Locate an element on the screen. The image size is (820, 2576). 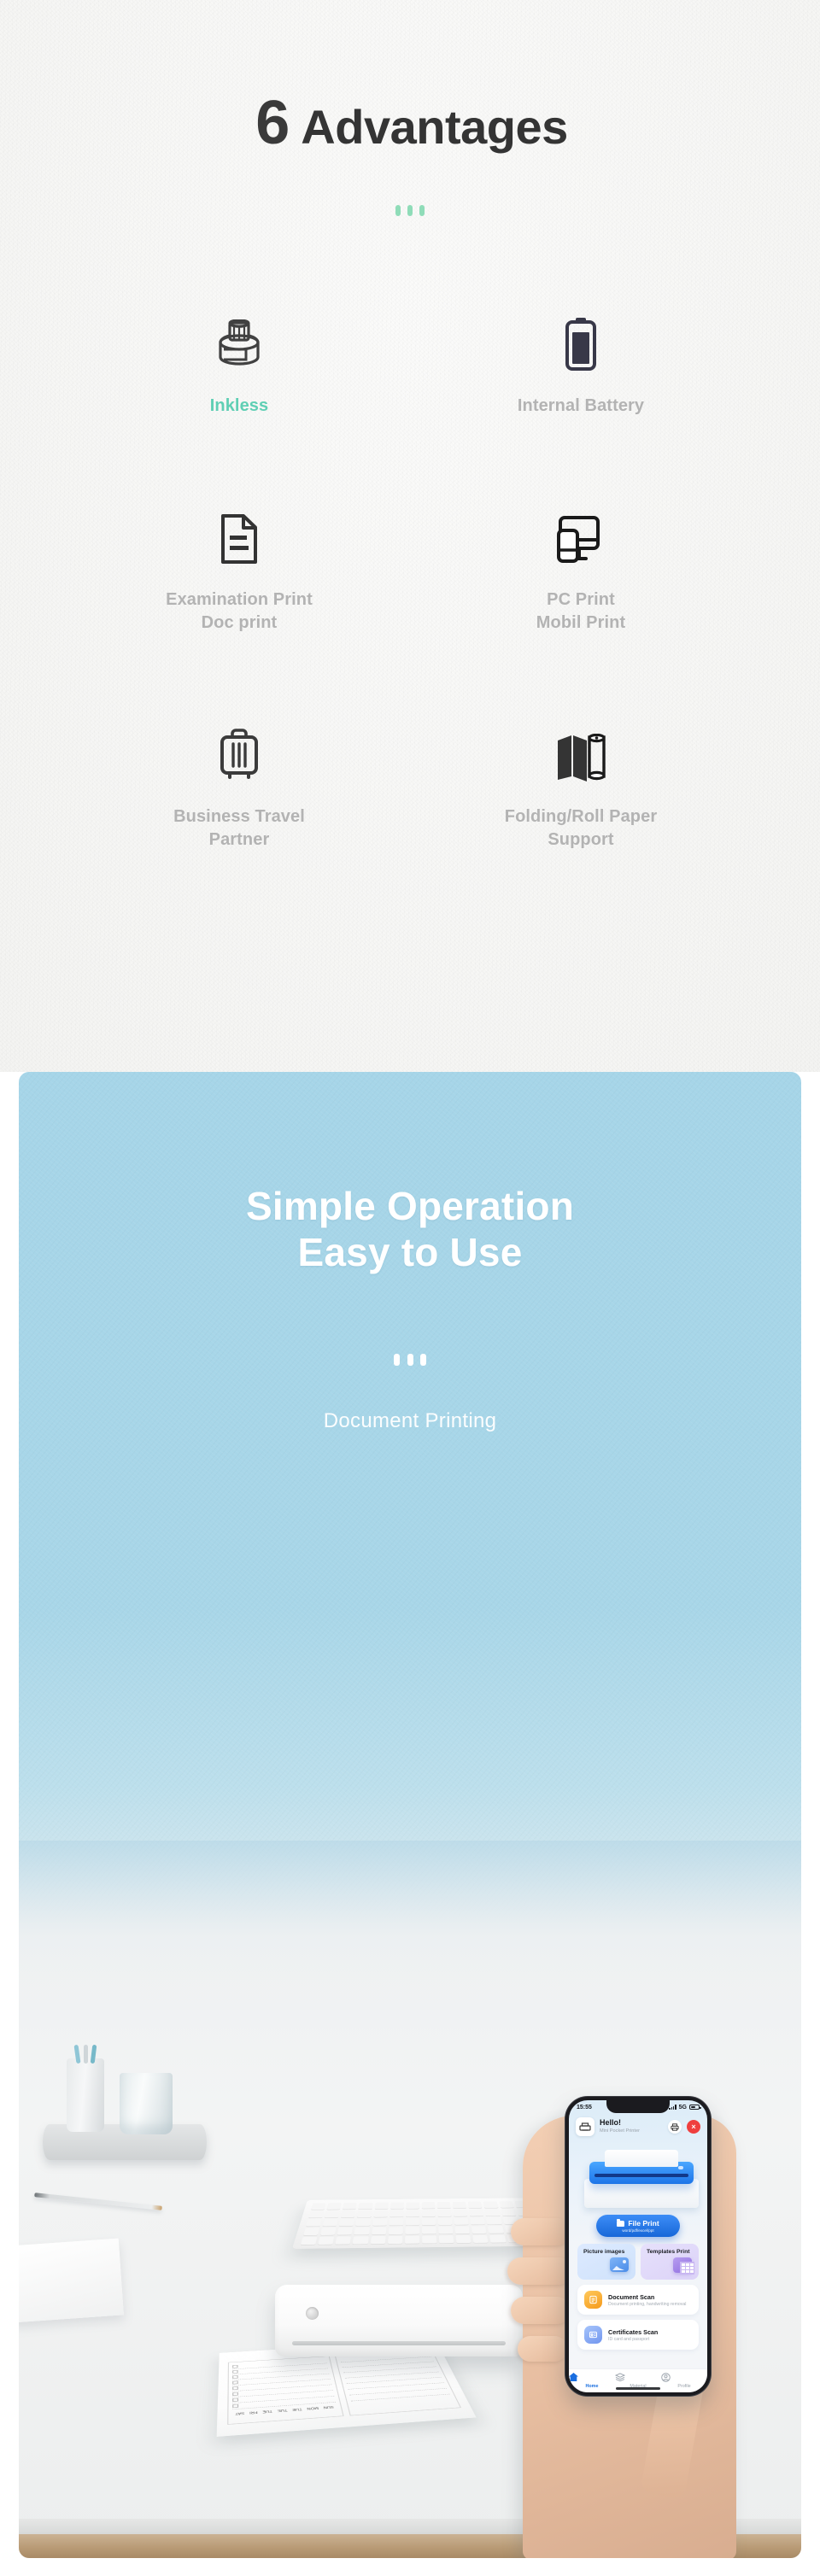
feature-label: Internal Battery is located at coordinates (581, 405).